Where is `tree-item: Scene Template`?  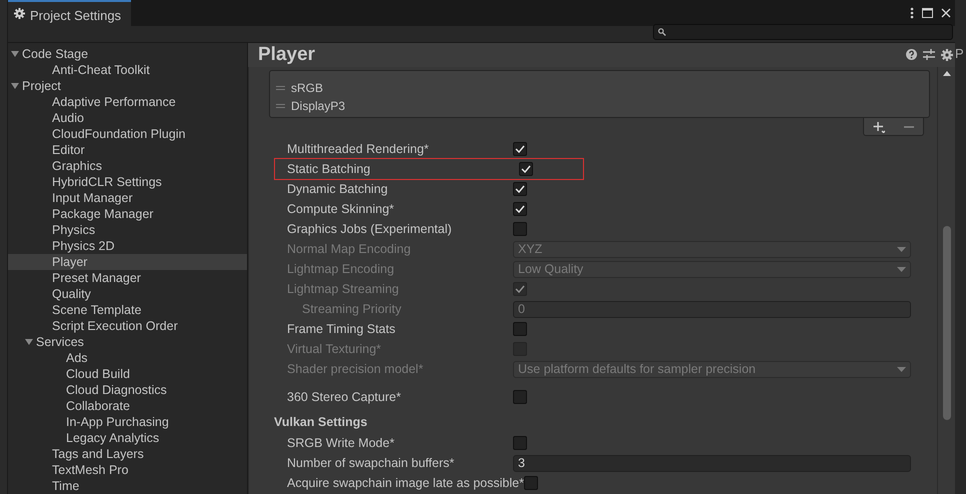
tree-item: Scene Template is located at coordinates (127, 310).